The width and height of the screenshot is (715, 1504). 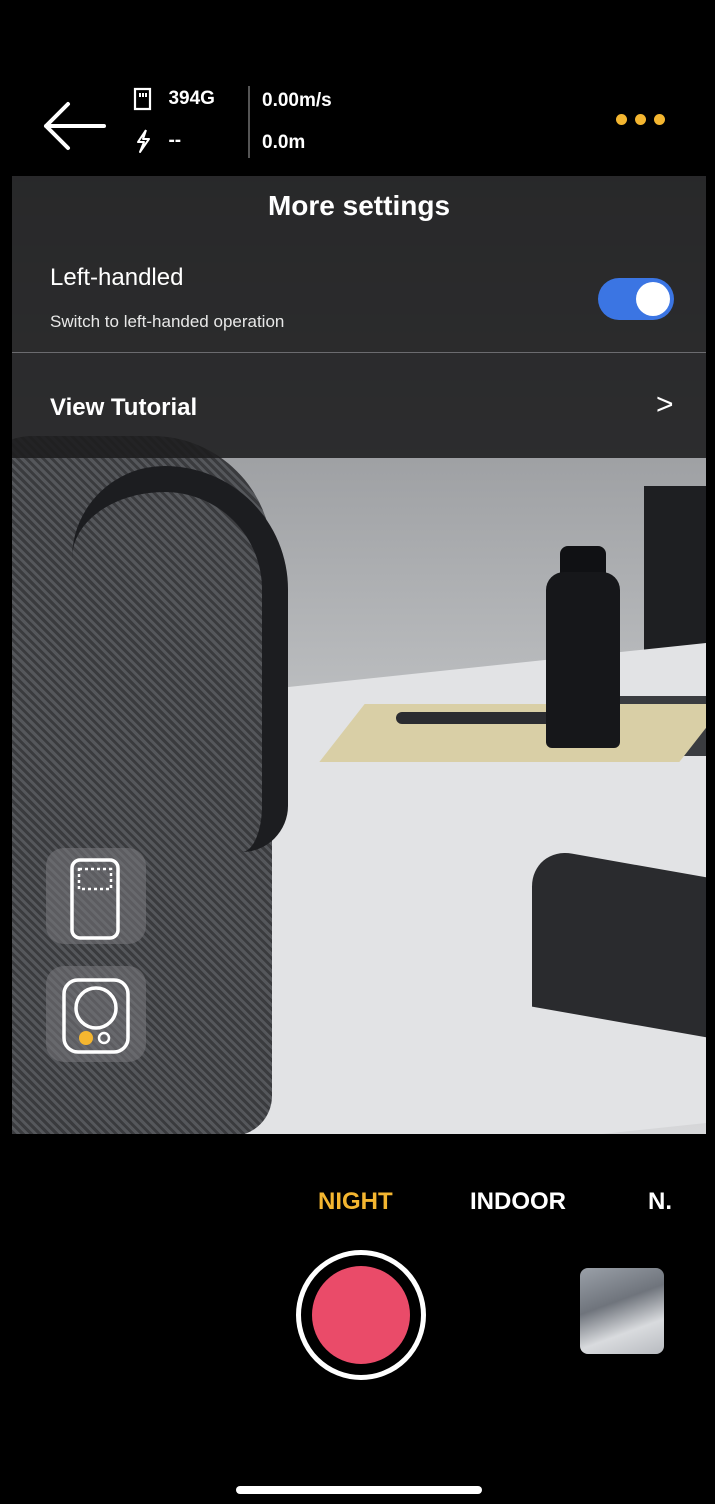 What do you see at coordinates (297, 100) in the screenshot?
I see `speed-value: 0.00m/s` at bounding box center [297, 100].